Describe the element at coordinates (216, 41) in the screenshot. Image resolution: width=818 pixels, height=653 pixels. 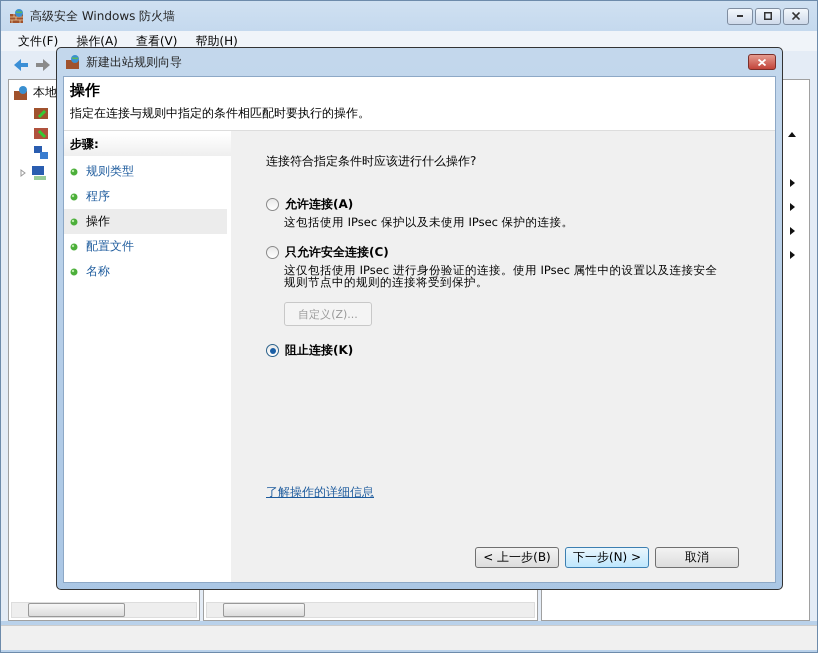
I see `menu-item: 帮助(H)` at that location.